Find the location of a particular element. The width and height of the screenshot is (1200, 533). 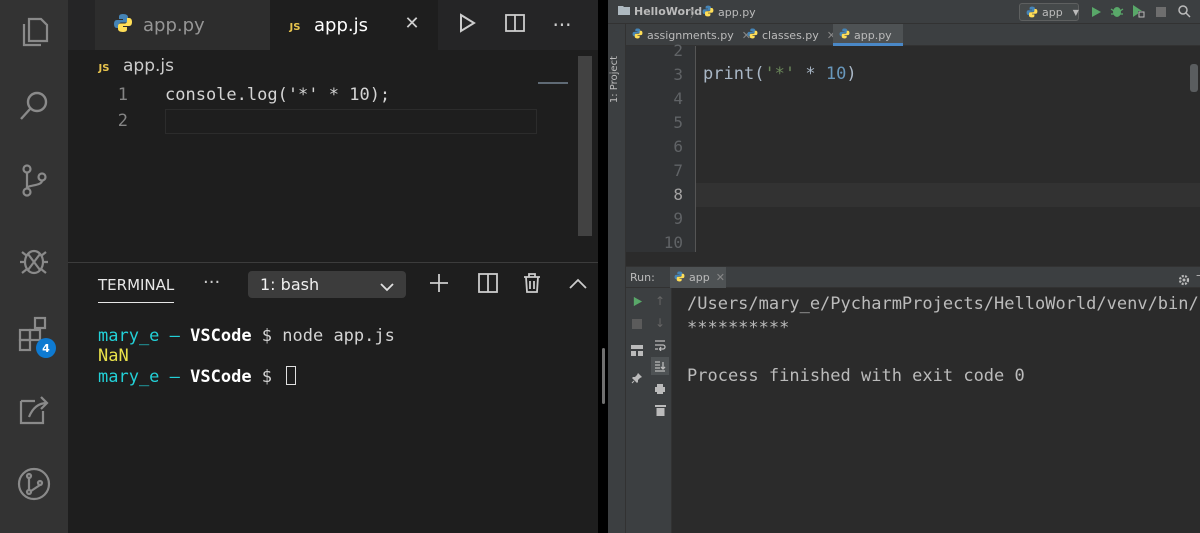

minimap is located at coordinates (553, 83).